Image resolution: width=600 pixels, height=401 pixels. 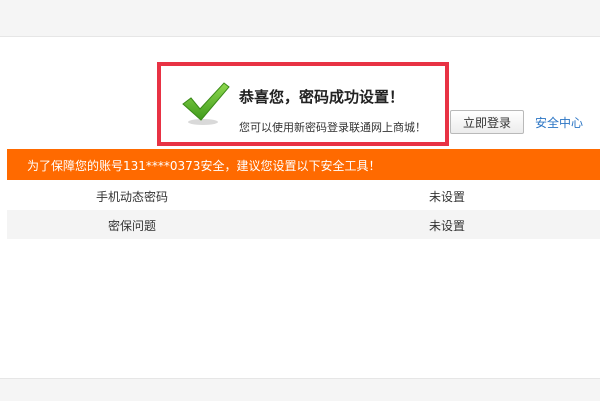 I want to click on success-subtitle: 您可以使用新密码登录联通网上商城！, so click(x=332, y=127).